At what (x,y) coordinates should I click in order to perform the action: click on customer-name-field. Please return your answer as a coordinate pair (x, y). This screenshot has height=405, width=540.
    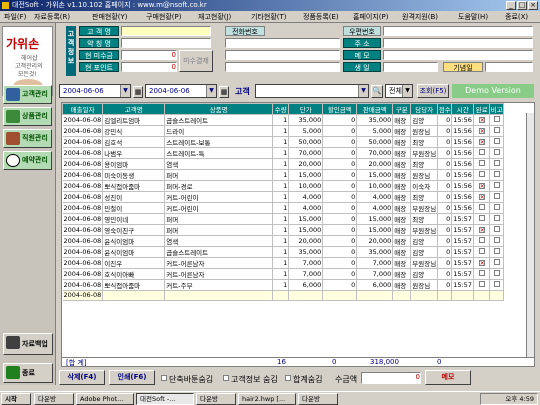
    Looking at the image, I should click on (166, 31).